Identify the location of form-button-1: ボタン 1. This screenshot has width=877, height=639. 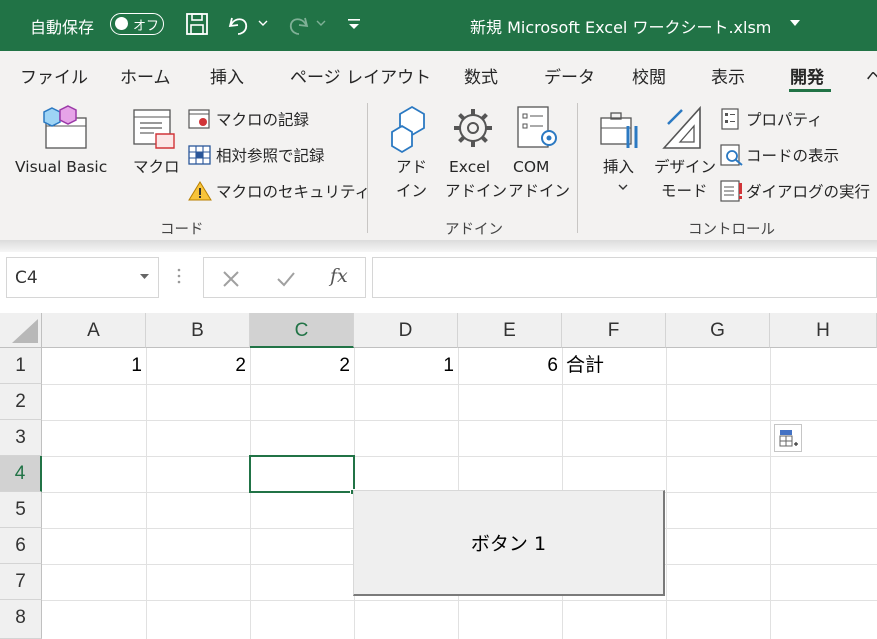
(509, 543).